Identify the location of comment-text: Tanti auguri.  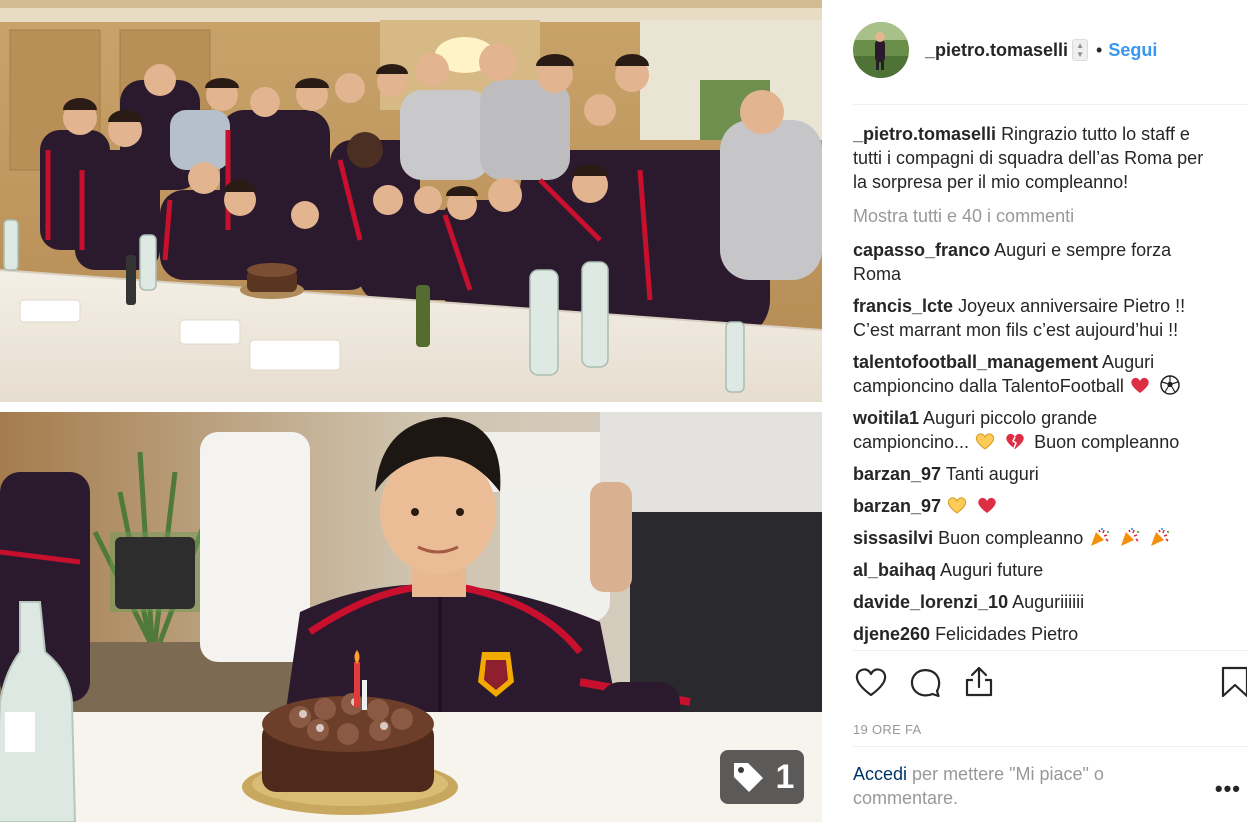
(992, 474).